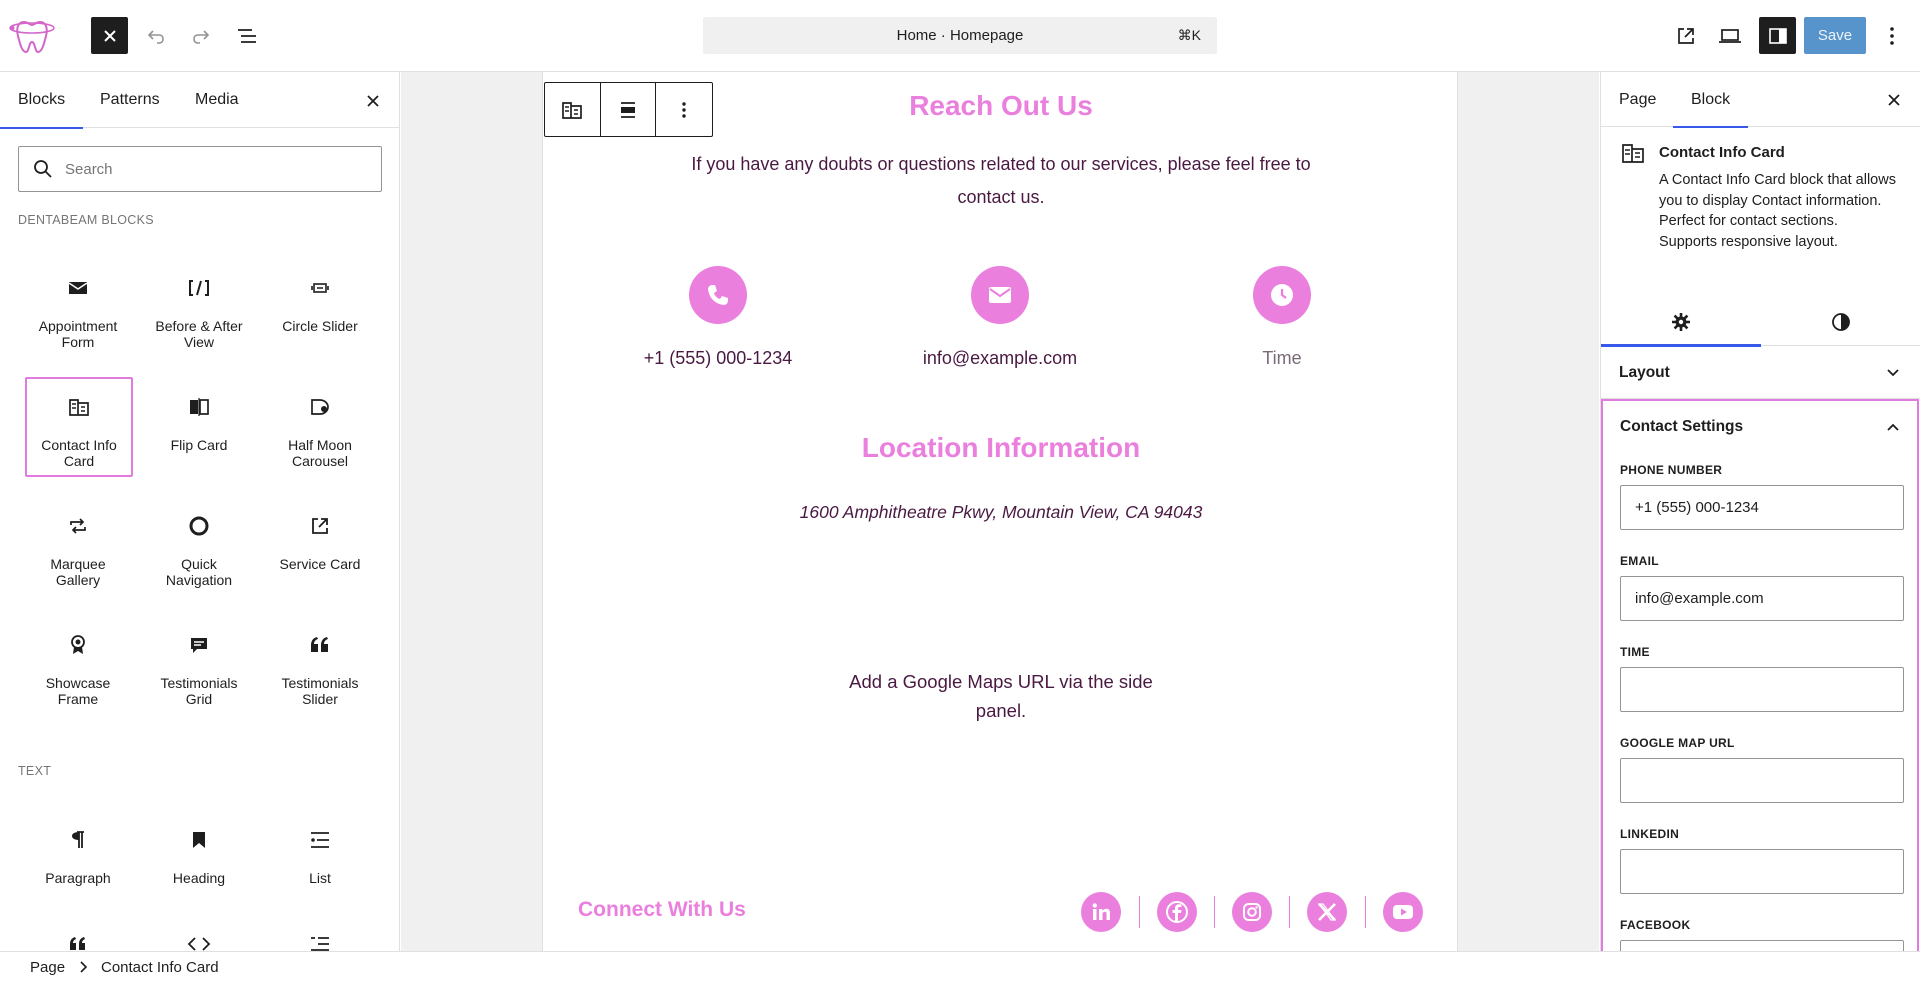  What do you see at coordinates (78, 840) in the screenshot?
I see `paragraph-icon` at bounding box center [78, 840].